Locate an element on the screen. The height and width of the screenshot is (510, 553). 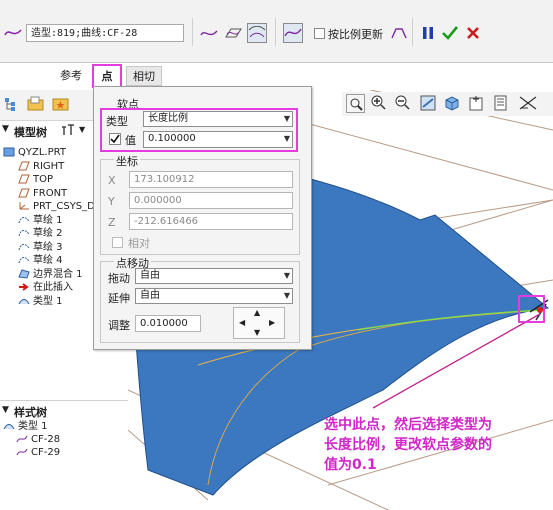
style-feature-icon is located at coordinates (24, 301).